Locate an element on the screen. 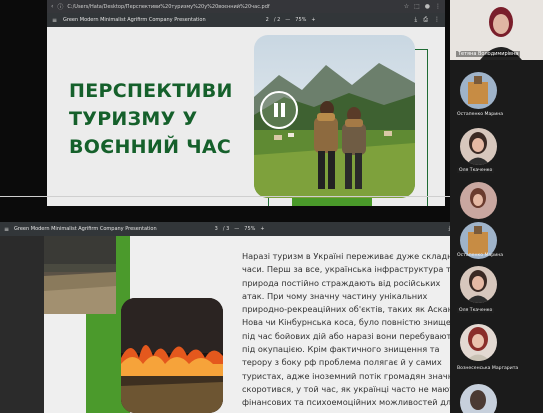  divider-line is located at coordinates (239, 196).